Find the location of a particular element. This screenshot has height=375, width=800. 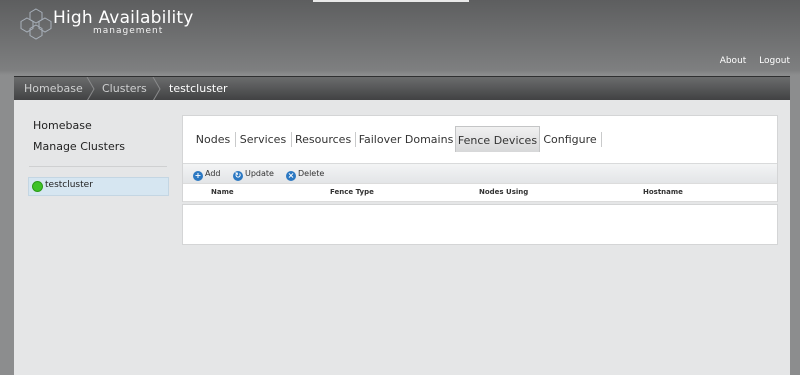

status-running-icon is located at coordinates (37, 186).